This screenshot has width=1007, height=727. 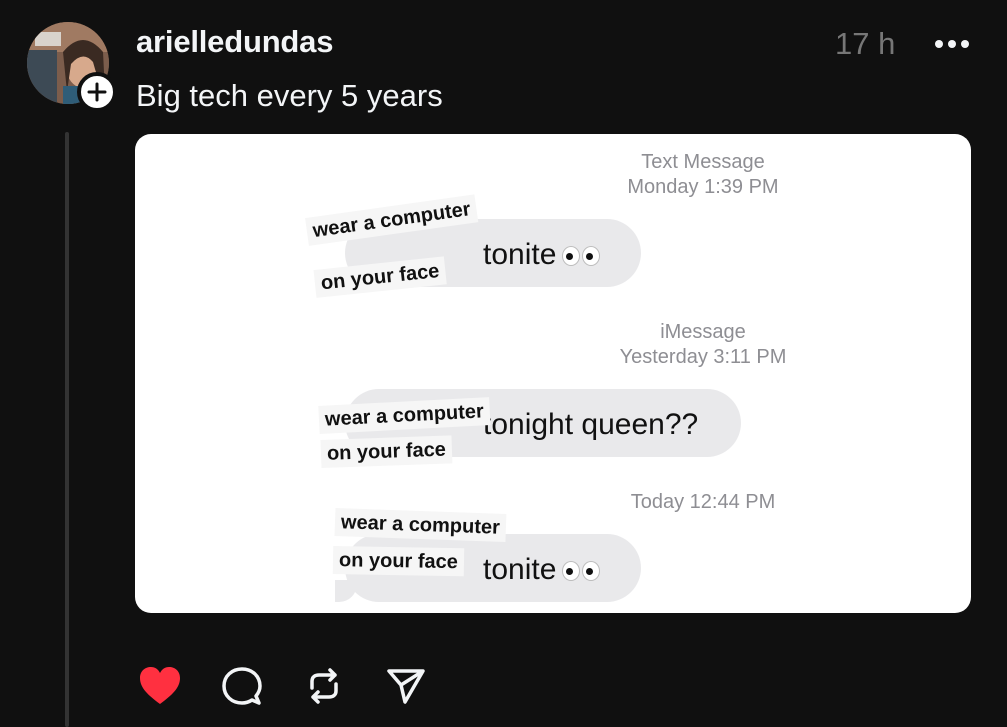 What do you see at coordinates (865, 43) in the screenshot?
I see `post-timestamp: 17 h` at bounding box center [865, 43].